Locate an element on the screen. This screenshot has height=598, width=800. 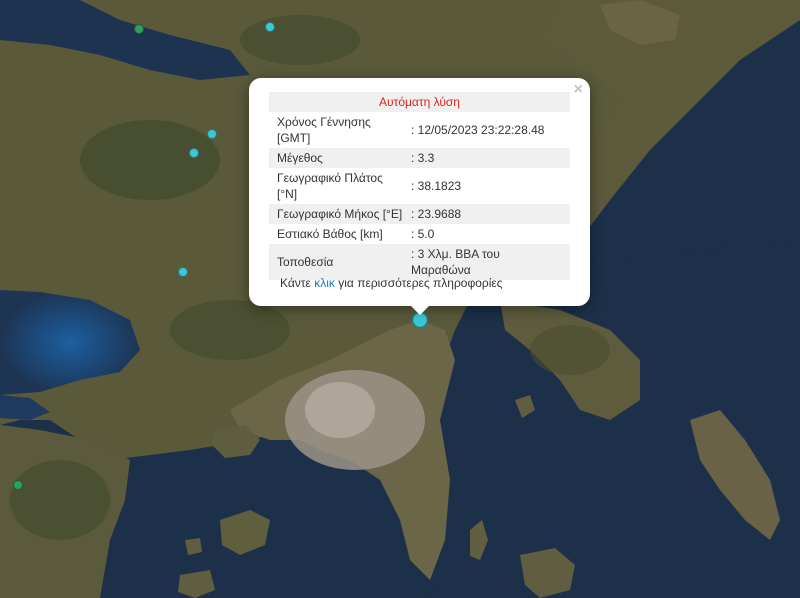
more-info-link: κλικ is located at coordinates (324, 283).